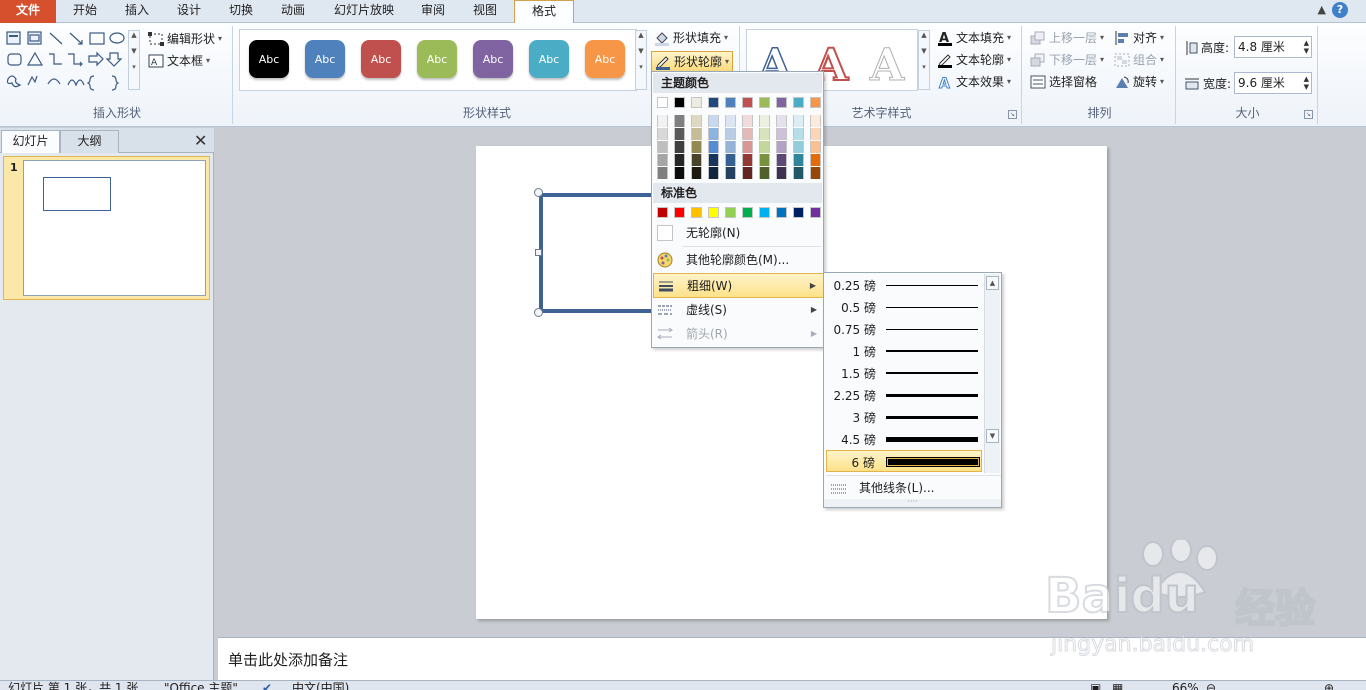 This screenshot has width=1366, height=690. I want to click on normal-view-icon: ▣, so click(1095, 686).